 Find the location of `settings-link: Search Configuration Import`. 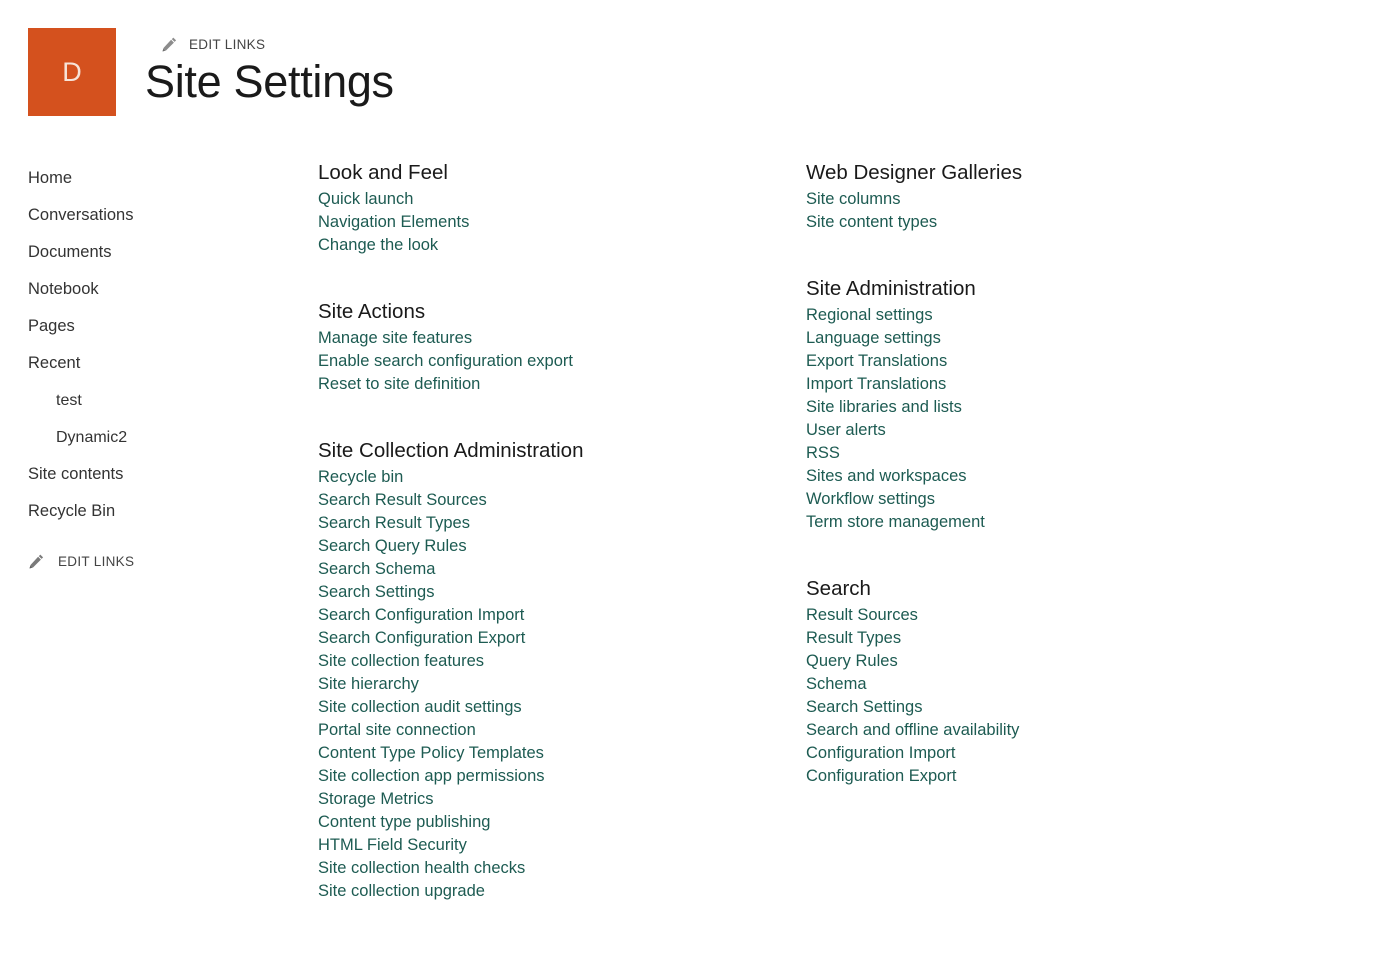

settings-link: Search Configuration Import is located at coordinates (553, 615).